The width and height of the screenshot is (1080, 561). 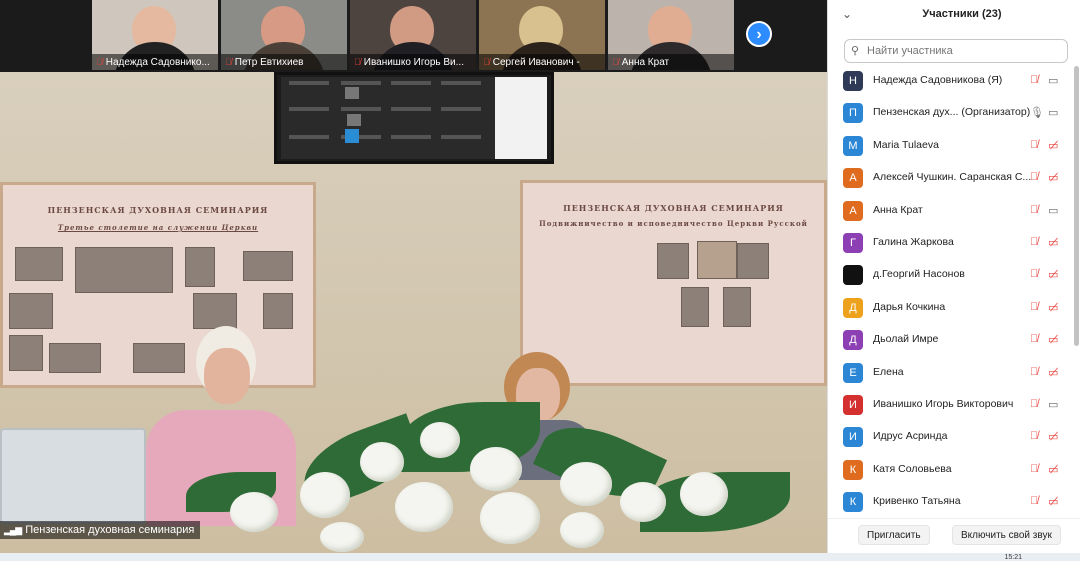 What do you see at coordinates (853, 275) in the screenshot?
I see `avatar` at bounding box center [853, 275].